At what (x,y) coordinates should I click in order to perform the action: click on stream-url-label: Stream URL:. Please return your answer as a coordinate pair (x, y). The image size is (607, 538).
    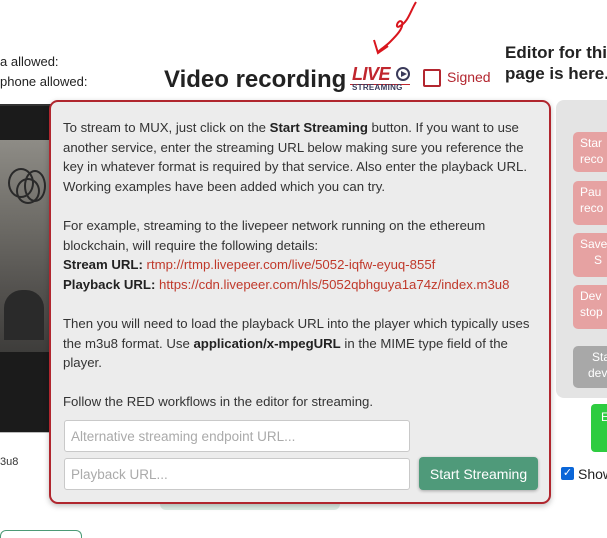
    Looking at the image, I should click on (103, 265).